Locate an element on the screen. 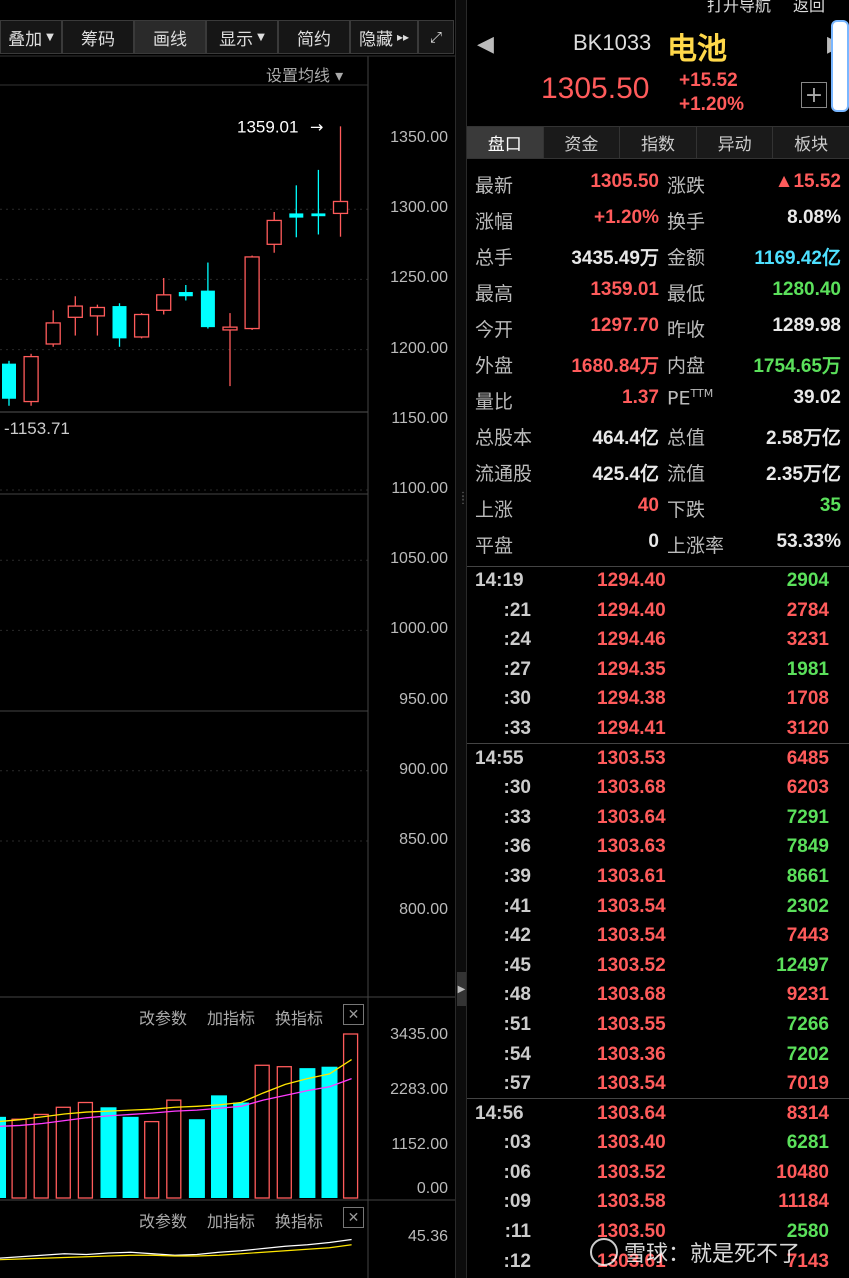  tick-row: :33 1303.64 7291 is located at coordinates (658, 820).